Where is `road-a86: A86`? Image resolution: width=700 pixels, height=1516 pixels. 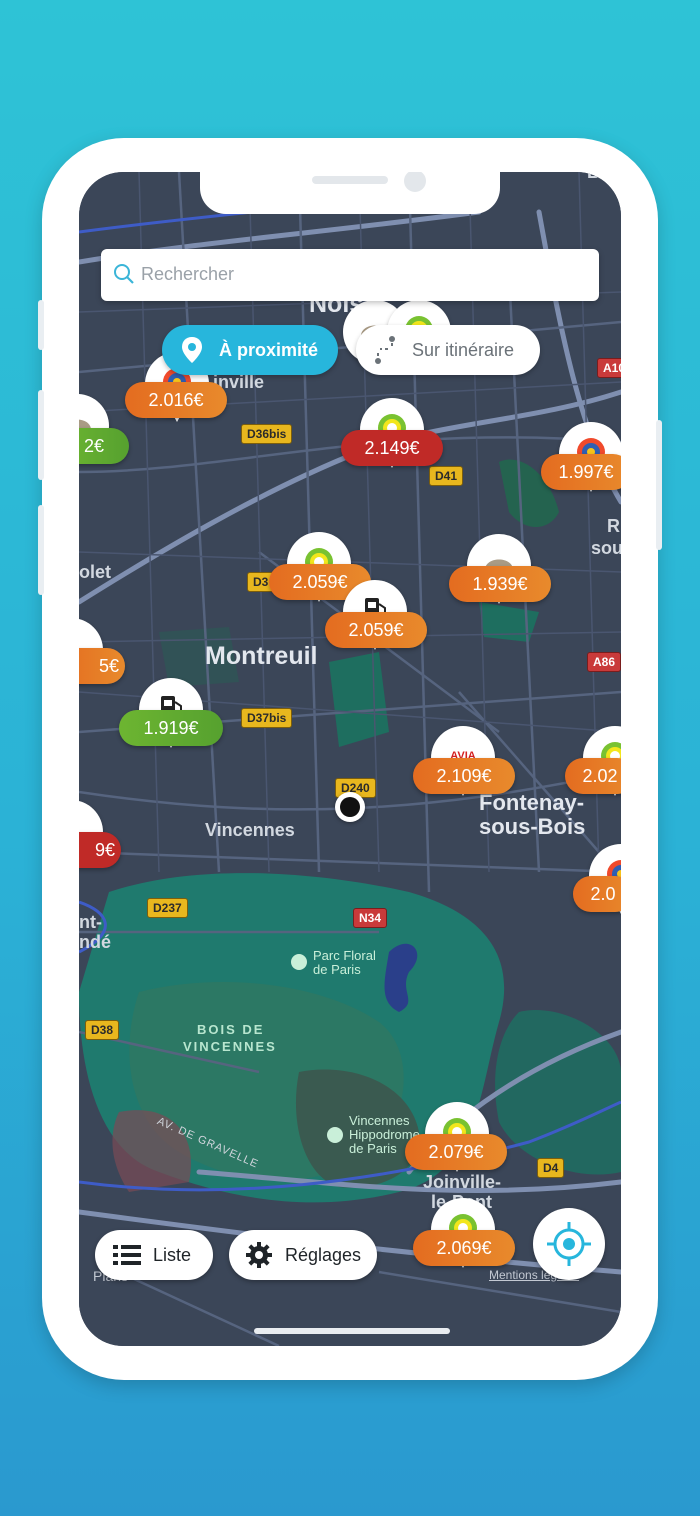
road-a86: A86 is located at coordinates (604, 662).